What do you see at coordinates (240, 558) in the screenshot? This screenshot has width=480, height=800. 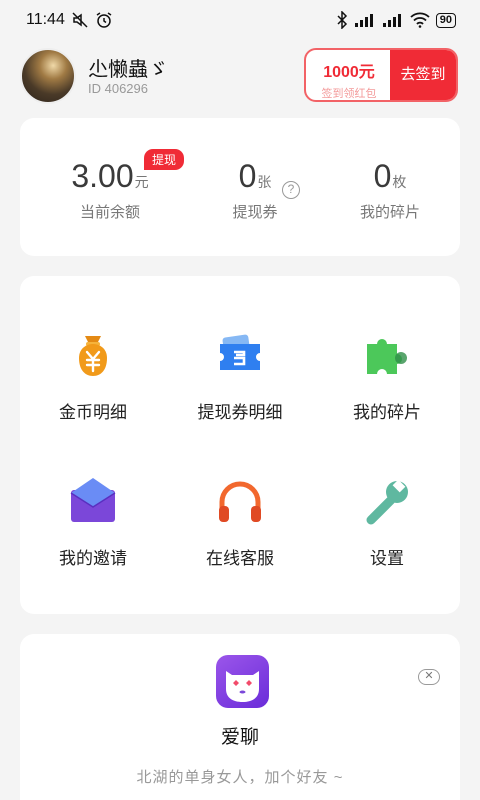 I see `menu-label-customer-service: 在线客服` at bounding box center [240, 558].